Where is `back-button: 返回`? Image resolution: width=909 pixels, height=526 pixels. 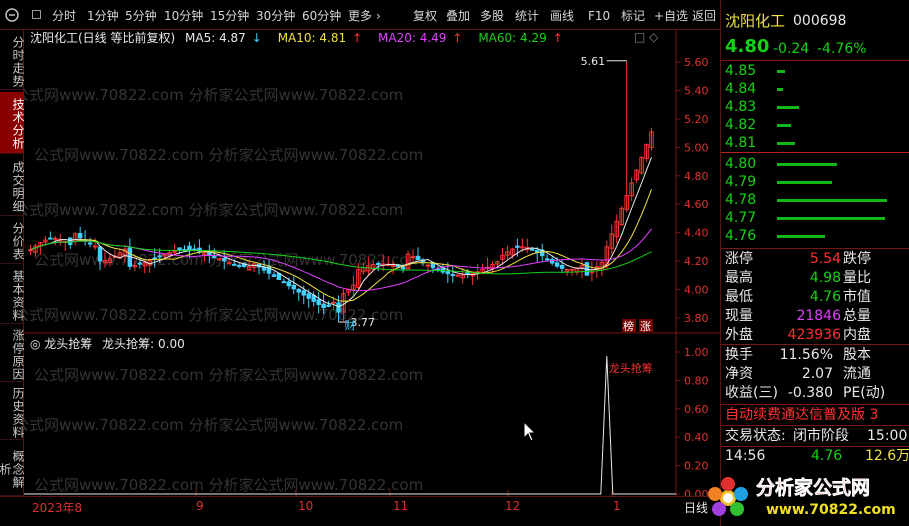
back-button: 返回 is located at coordinates (704, 16).